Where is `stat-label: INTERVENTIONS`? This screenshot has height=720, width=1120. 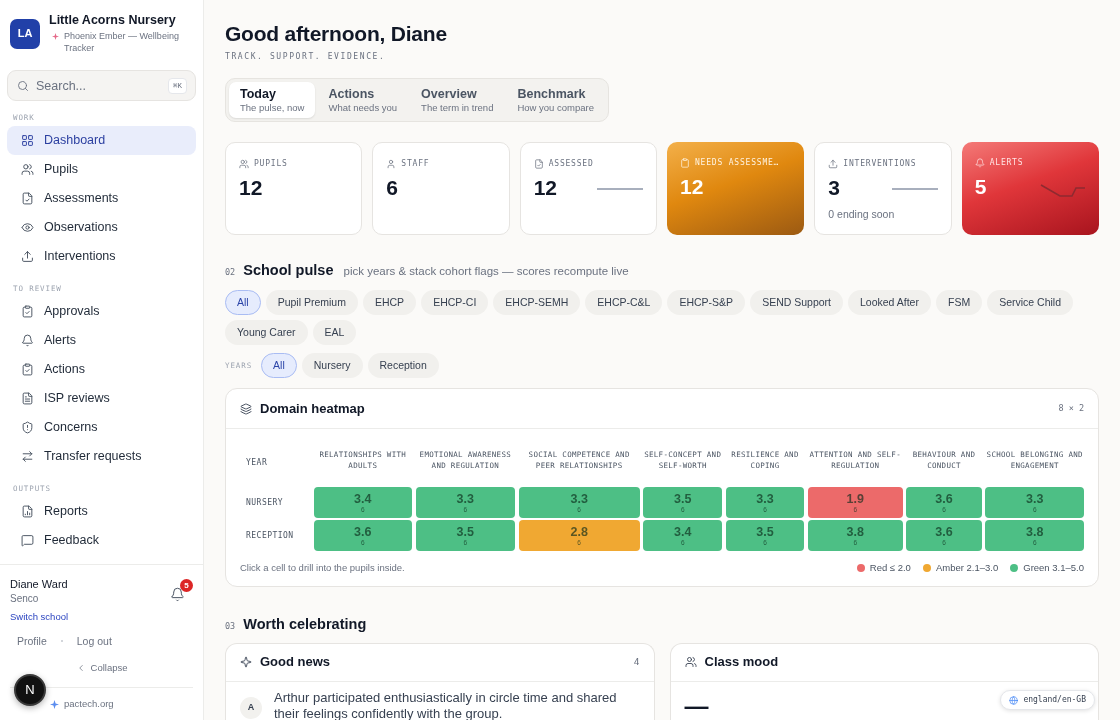
stat-label: INTERVENTIONS is located at coordinates (880, 164).